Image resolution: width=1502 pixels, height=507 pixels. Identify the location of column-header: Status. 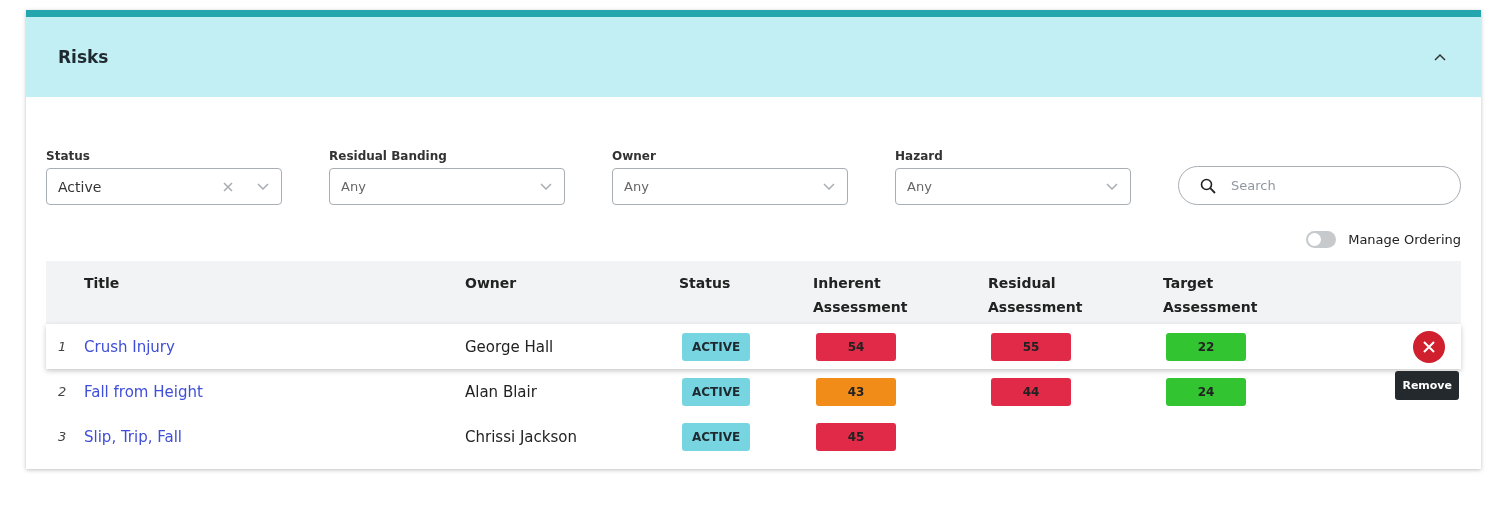
(705, 283).